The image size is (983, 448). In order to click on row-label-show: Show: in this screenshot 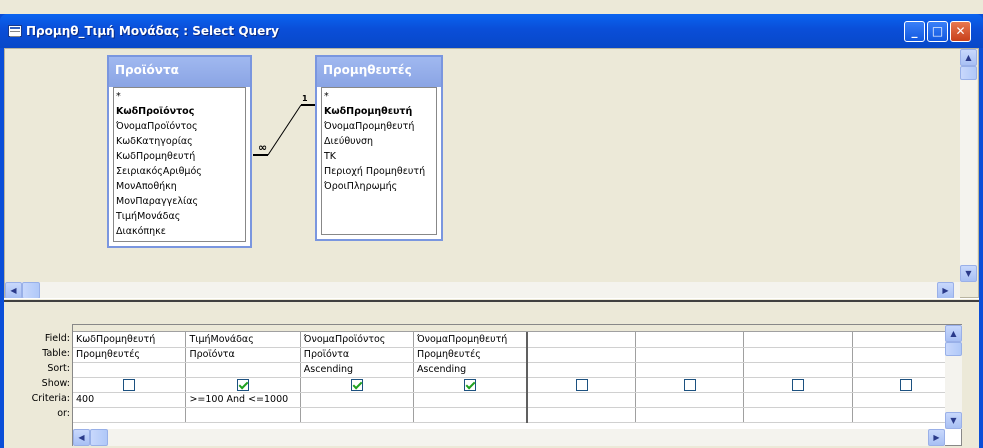, I will do `click(55, 383)`.